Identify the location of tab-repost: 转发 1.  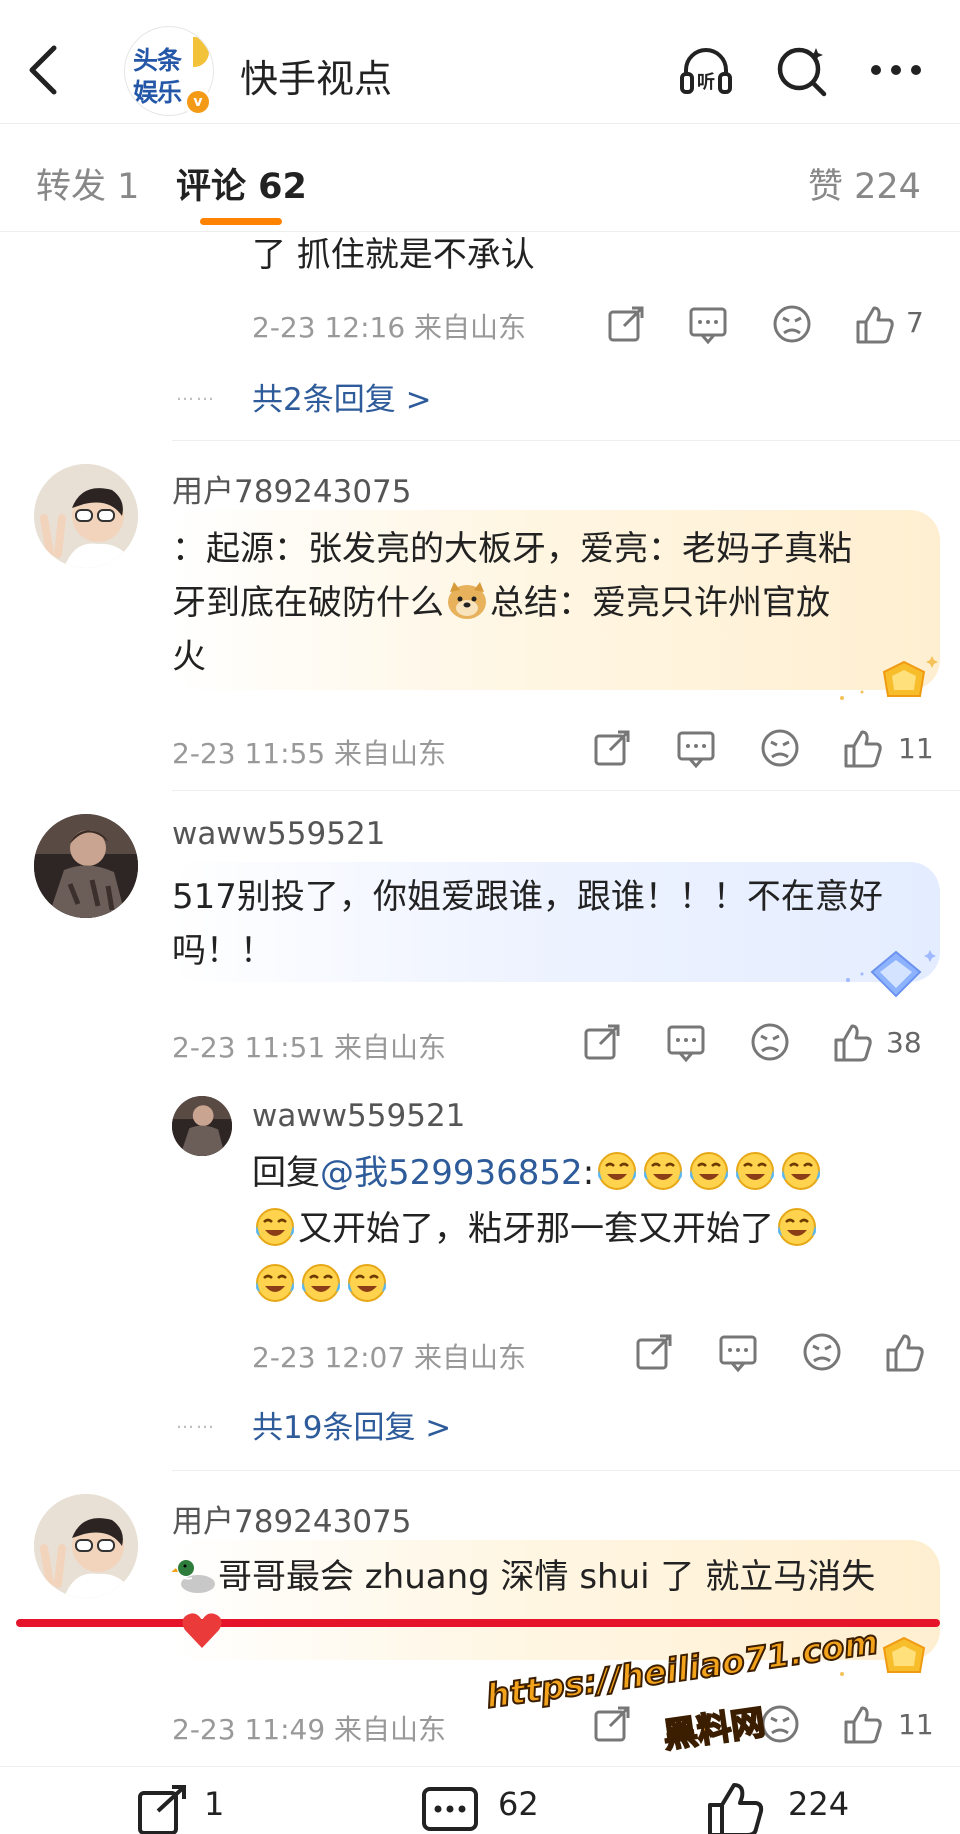
(87, 183).